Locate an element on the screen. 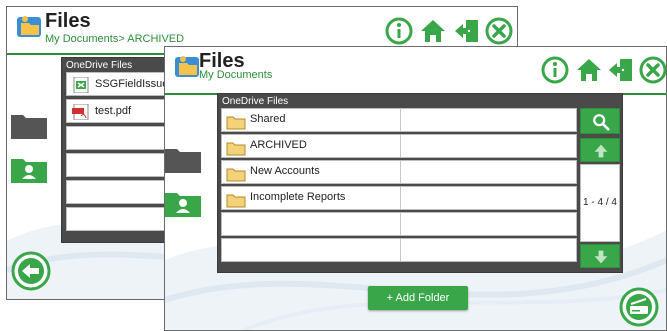 Image resolution: width=667 pixels, height=331 pixels. search-button is located at coordinates (600, 121).